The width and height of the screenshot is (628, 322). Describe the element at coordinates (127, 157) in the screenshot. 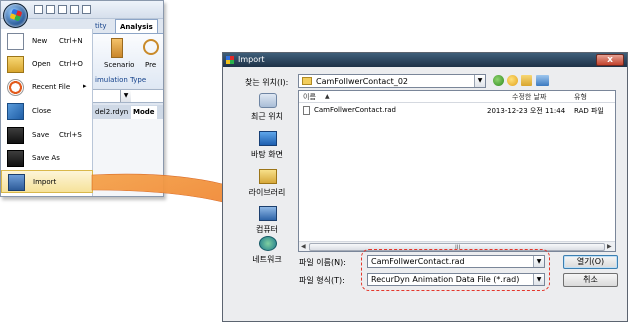

I see `document-area` at that location.